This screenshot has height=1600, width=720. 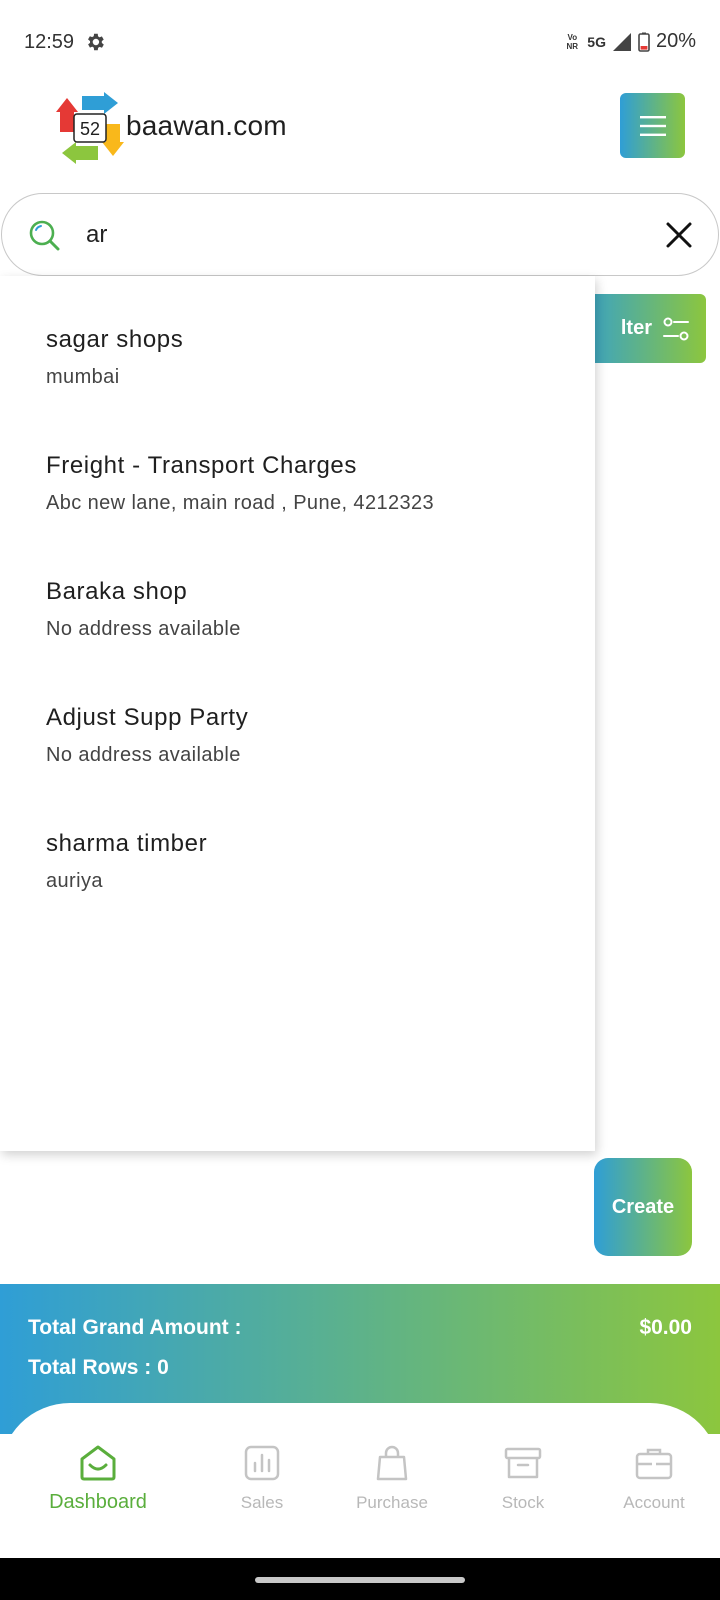 I want to click on status-indicators: Vo NR 5G 20%, so click(x=630, y=41).